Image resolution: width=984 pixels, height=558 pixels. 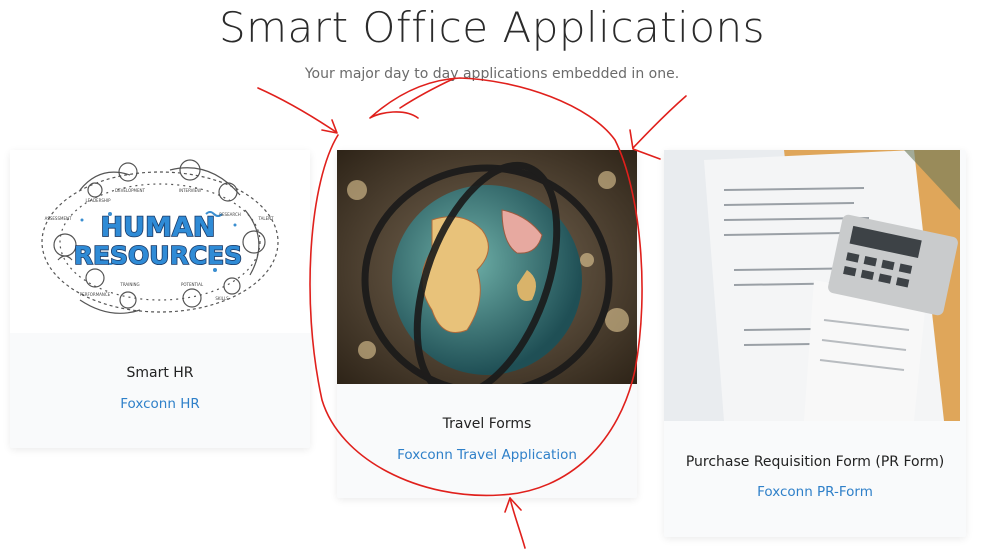 What do you see at coordinates (812, 285) in the screenshot?
I see `documents-image` at bounding box center [812, 285].